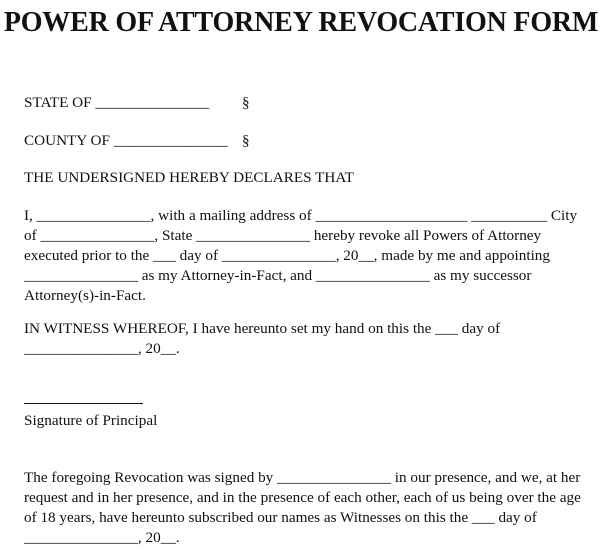 This screenshot has width=602, height=553. Describe the element at coordinates (126, 141) in the screenshot. I see `county-of-field: COUNTY OF _______________` at that location.